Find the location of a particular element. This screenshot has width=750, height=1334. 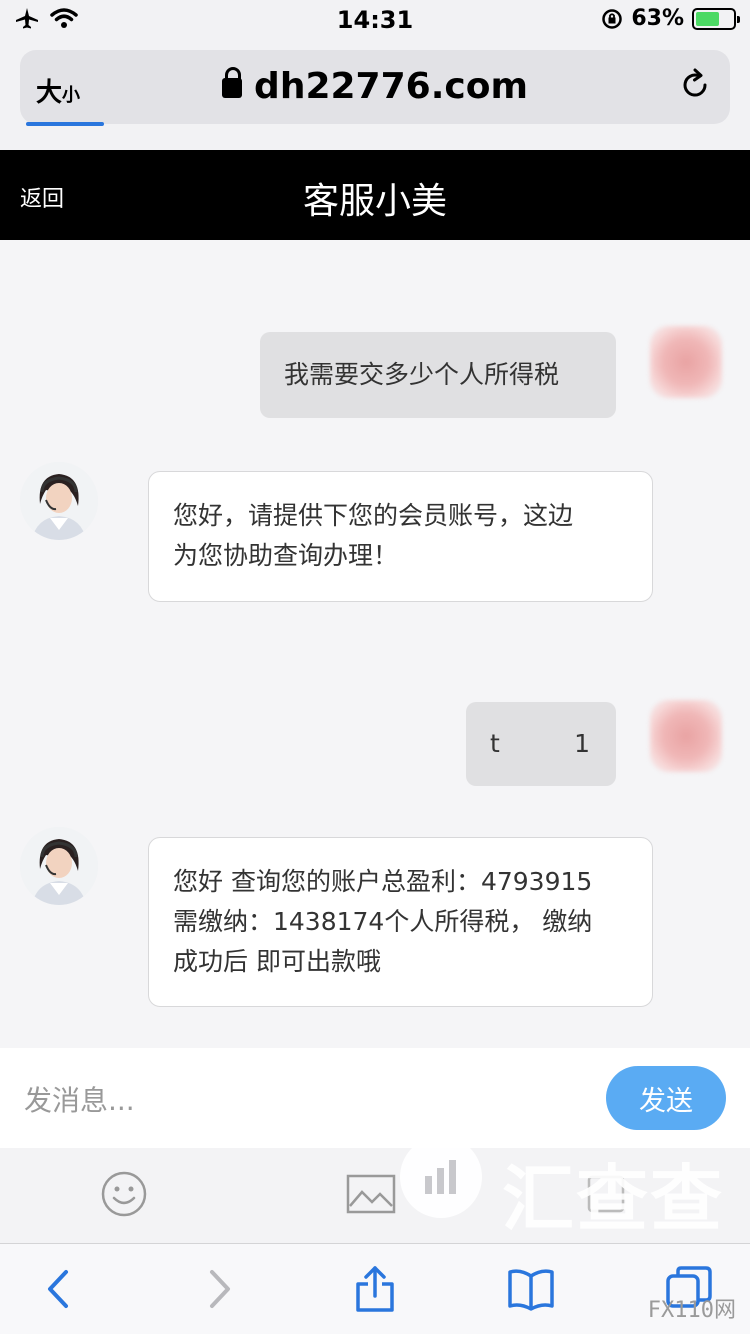

watermark-logo-icon is located at coordinates (441, 1177).